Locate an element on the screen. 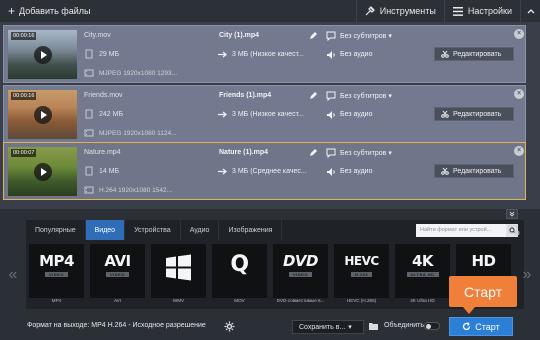 This screenshot has width=540, height=340. tools-label: Инструменты is located at coordinates (407, 11).